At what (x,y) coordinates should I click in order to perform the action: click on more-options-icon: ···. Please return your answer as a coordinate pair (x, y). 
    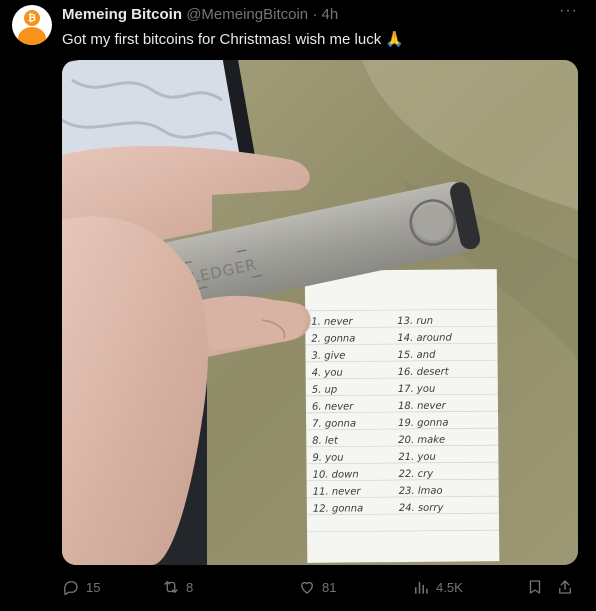
    Looking at the image, I should click on (568, 11).